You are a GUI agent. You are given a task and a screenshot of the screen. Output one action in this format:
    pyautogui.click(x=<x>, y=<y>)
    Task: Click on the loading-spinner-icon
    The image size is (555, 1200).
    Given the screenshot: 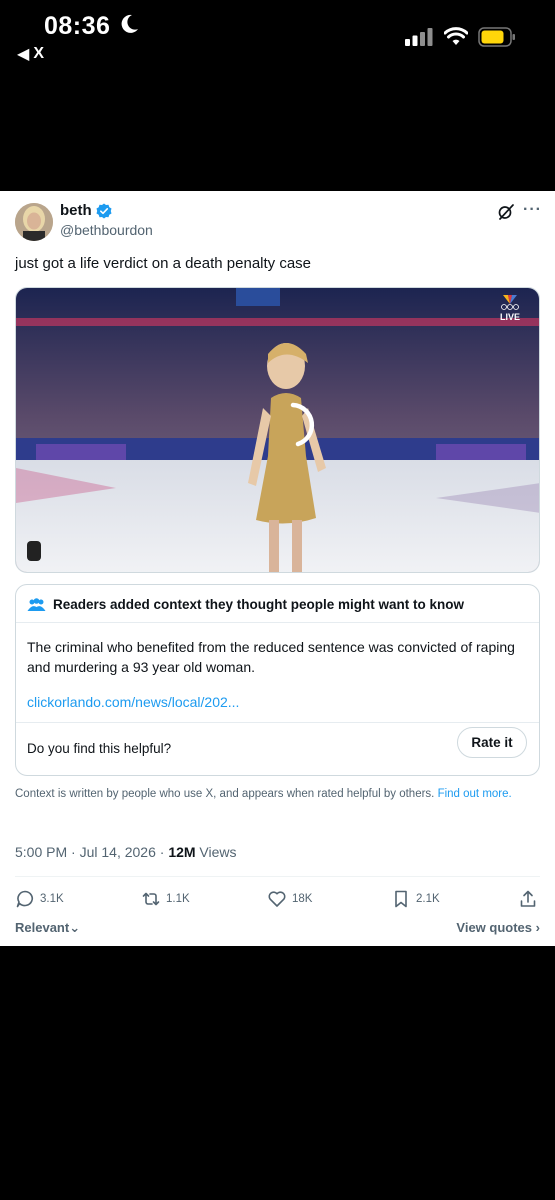 What is the action you would take?
    pyautogui.click(x=302, y=424)
    